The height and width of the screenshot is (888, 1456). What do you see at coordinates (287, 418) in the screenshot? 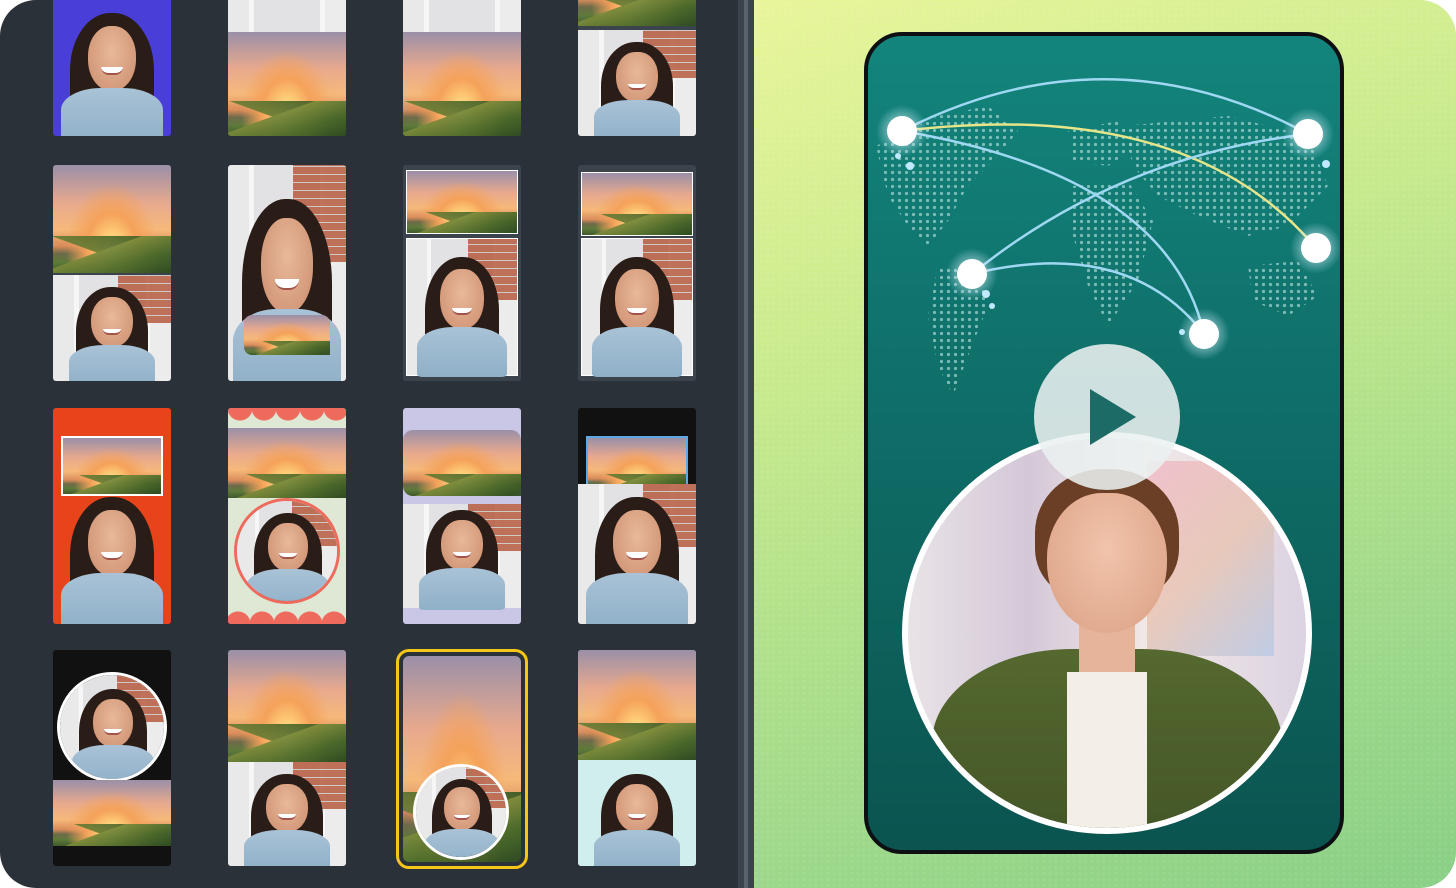
I see `scallop-border-top` at bounding box center [287, 418].